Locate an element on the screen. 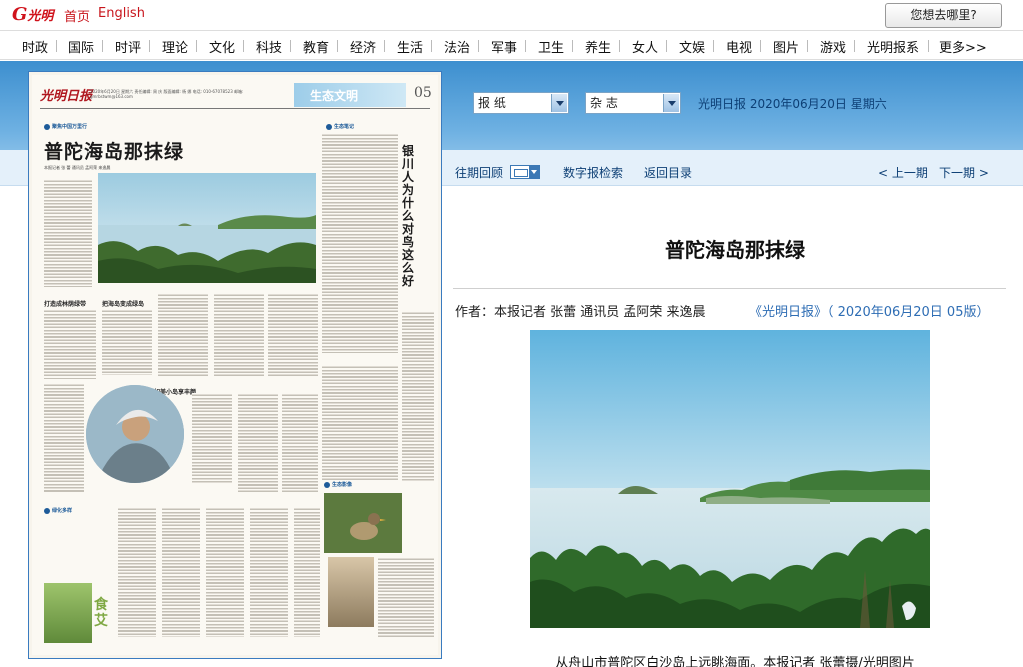 This screenshot has width=1023, height=667. english-link: English is located at coordinates (121, 13).